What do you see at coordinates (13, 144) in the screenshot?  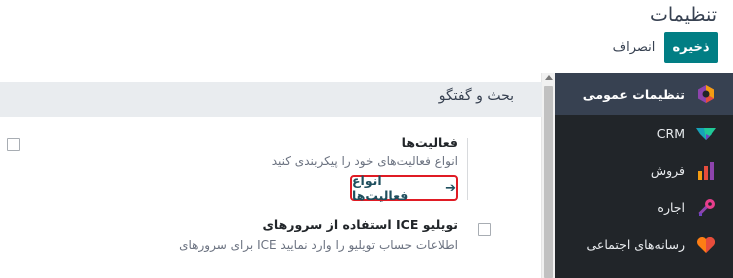 I see `activities-checkbox` at bounding box center [13, 144].